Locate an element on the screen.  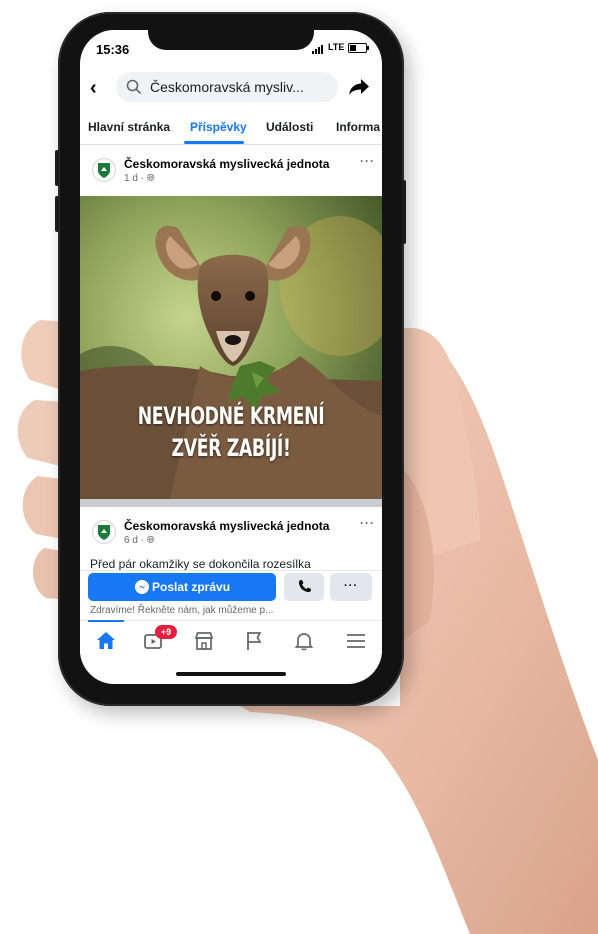
flag-icon is located at coordinates (254, 641).